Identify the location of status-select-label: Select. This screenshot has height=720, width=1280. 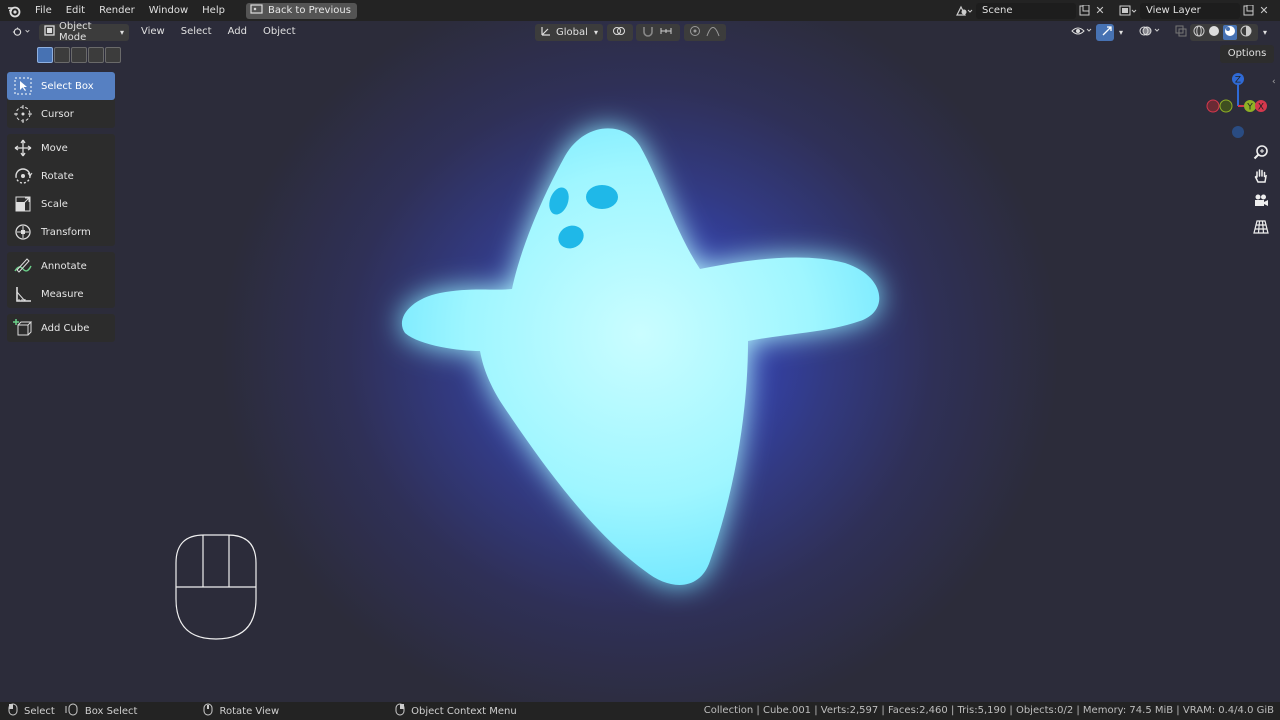
(39, 711).